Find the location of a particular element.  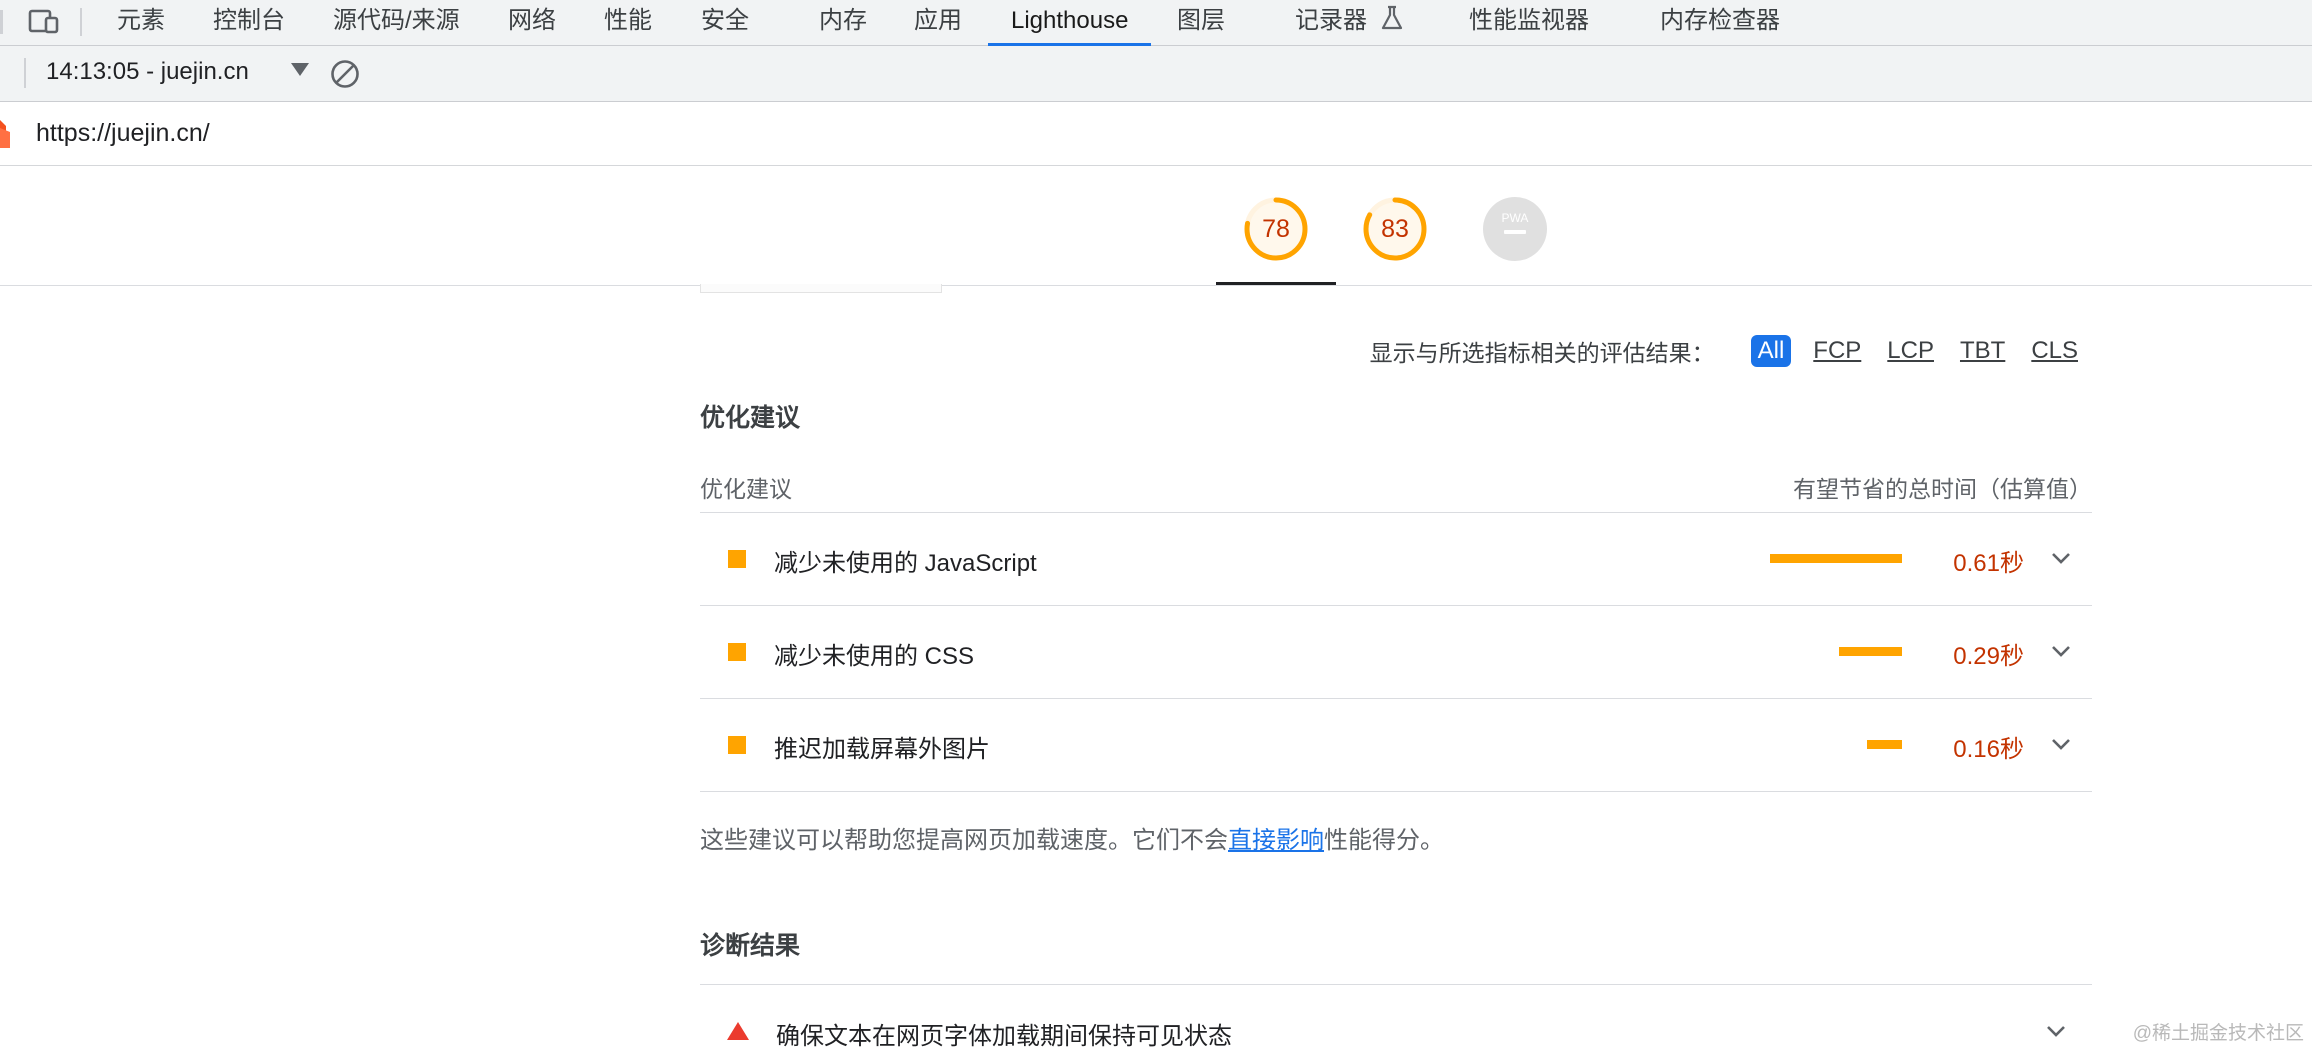

active-gauge-indicator is located at coordinates (1276, 283).